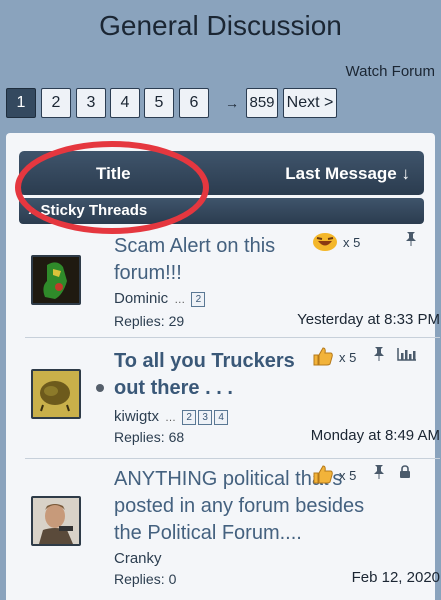 This screenshot has width=441, height=600. Describe the element at coordinates (407, 356) in the screenshot. I see `poll-chart-icon` at that location.